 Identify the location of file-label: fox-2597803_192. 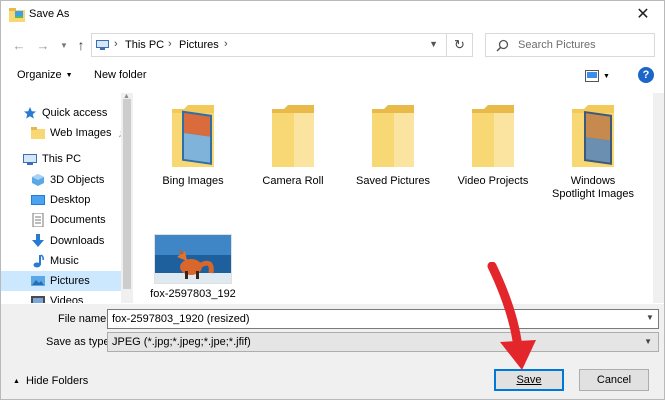
(193, 294).